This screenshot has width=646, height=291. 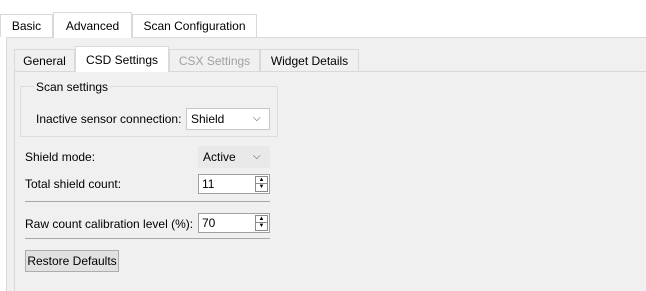 I want to click on inactive-sensor-connection-label: Inactive sensor connection:, so click(x=109, y=119).